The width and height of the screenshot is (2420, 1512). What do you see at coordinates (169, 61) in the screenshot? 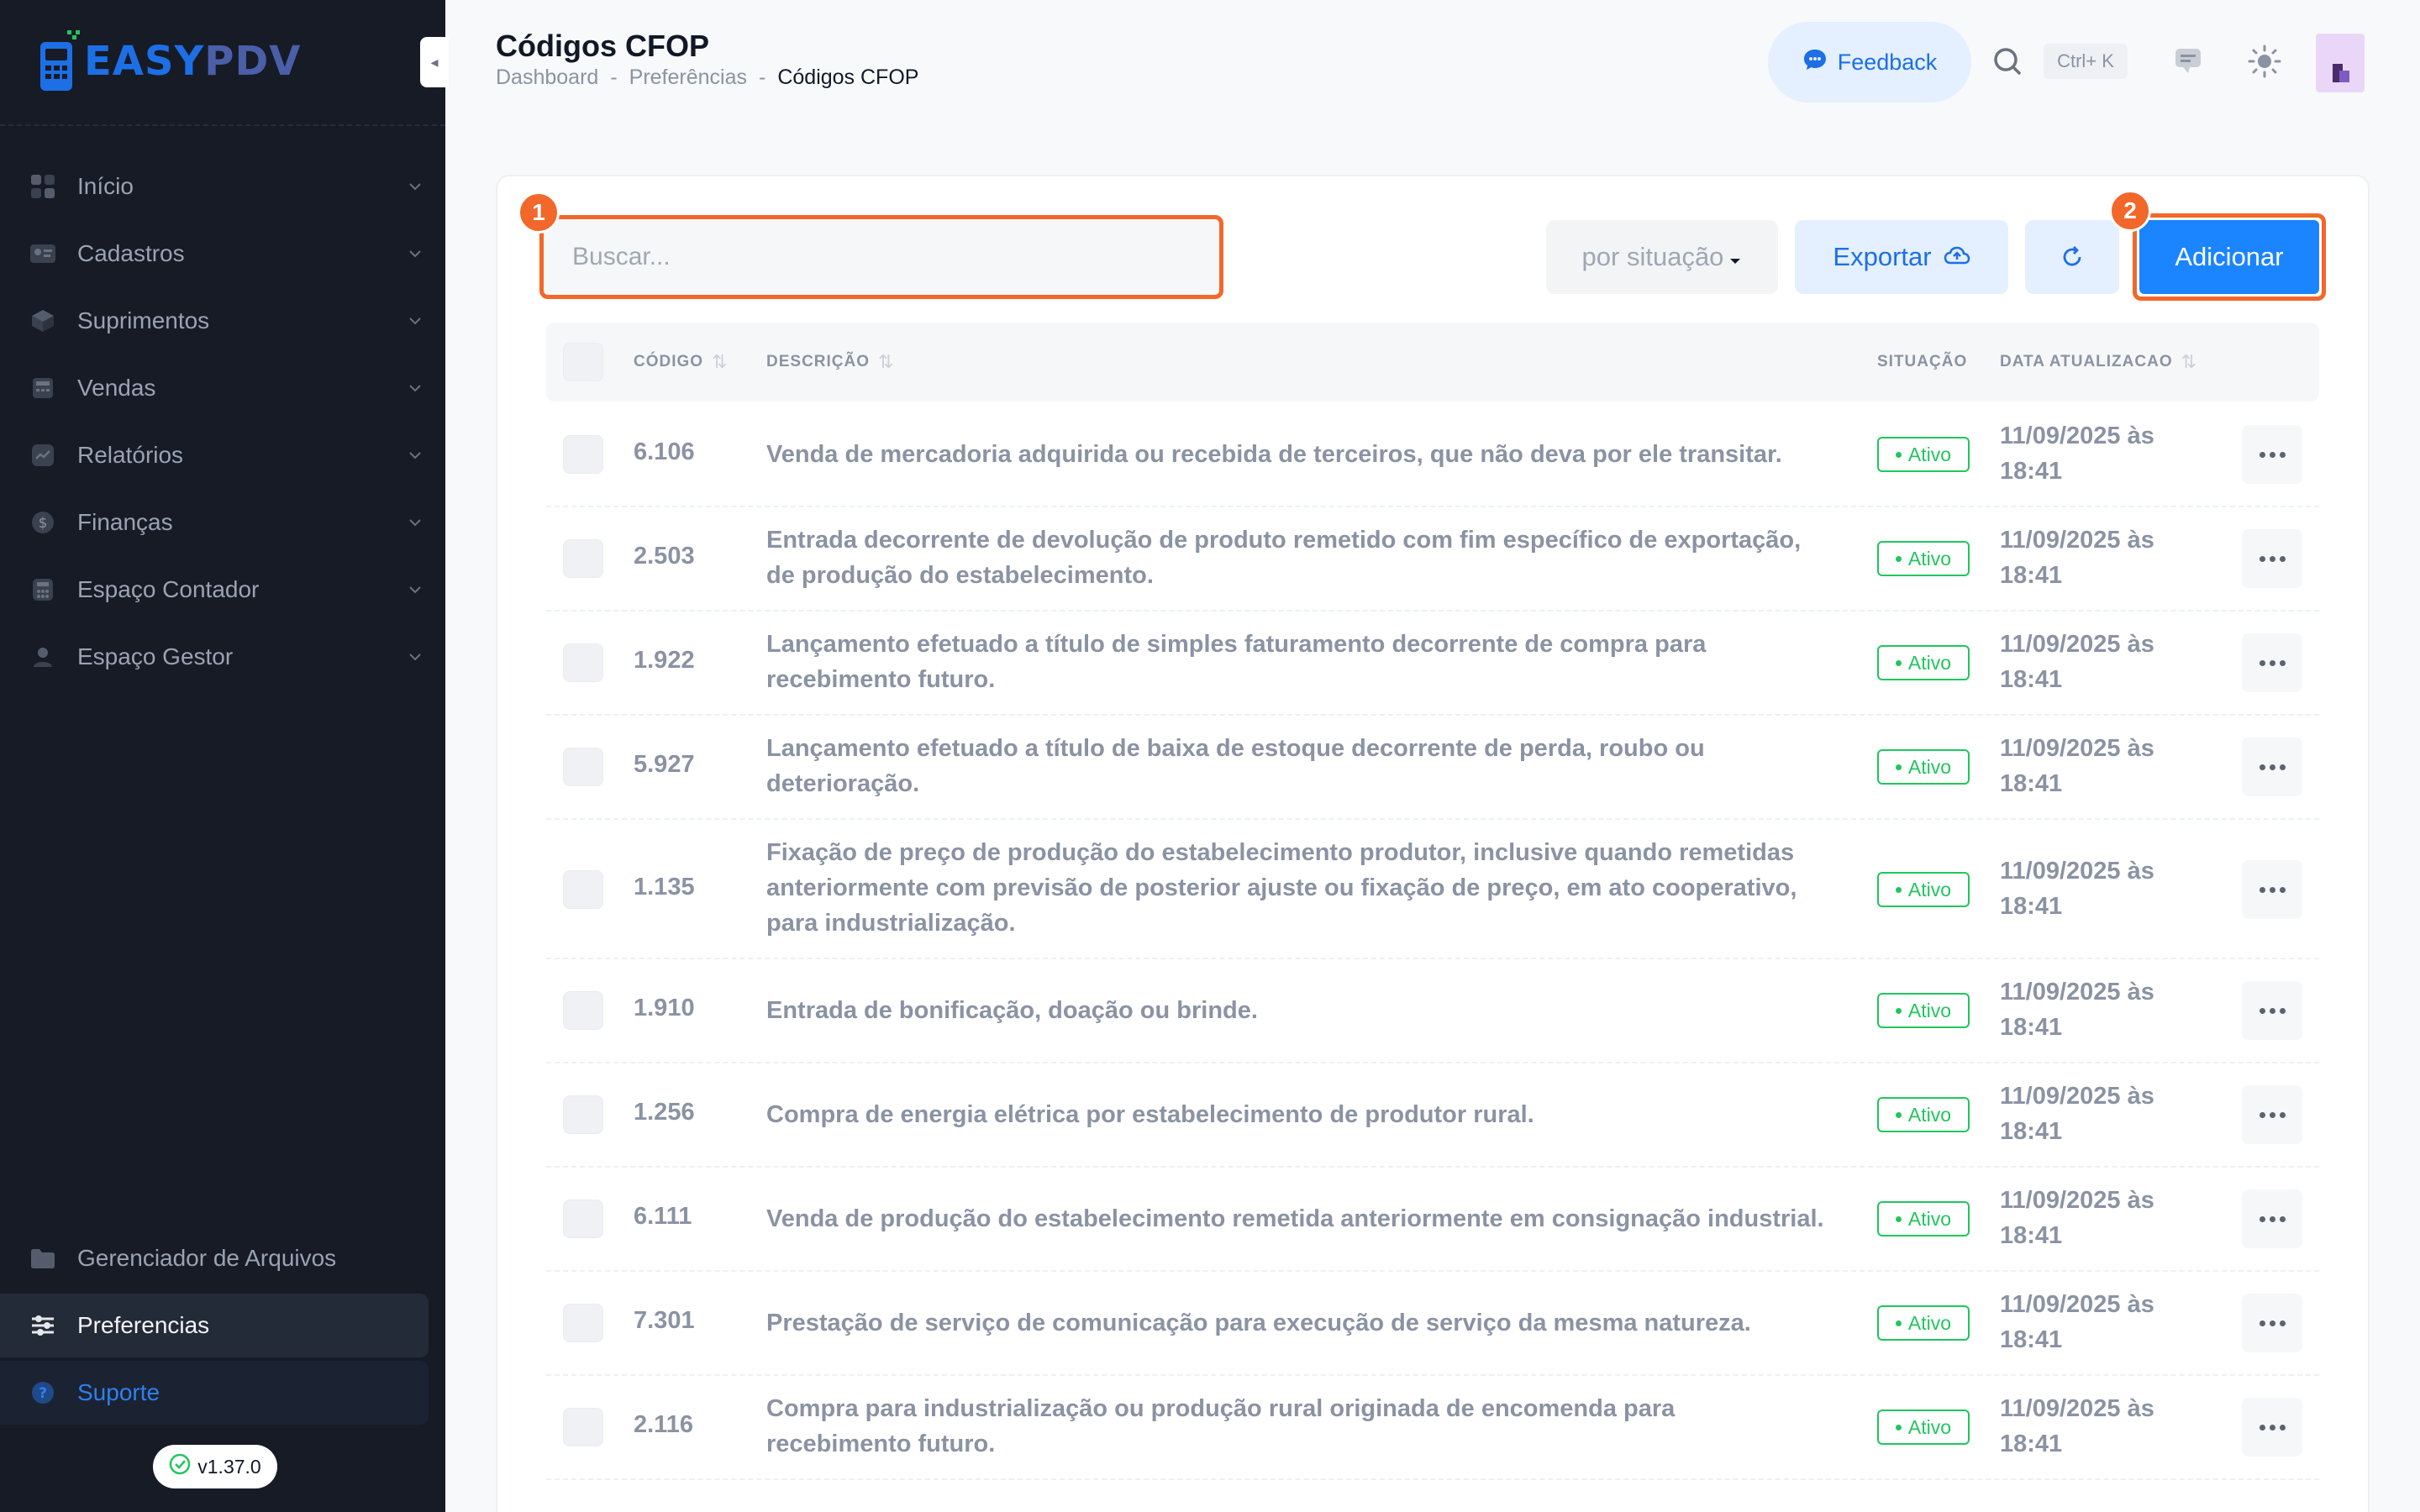
I see `app-logo: EASYPDV` at bounding box center [169, 61].